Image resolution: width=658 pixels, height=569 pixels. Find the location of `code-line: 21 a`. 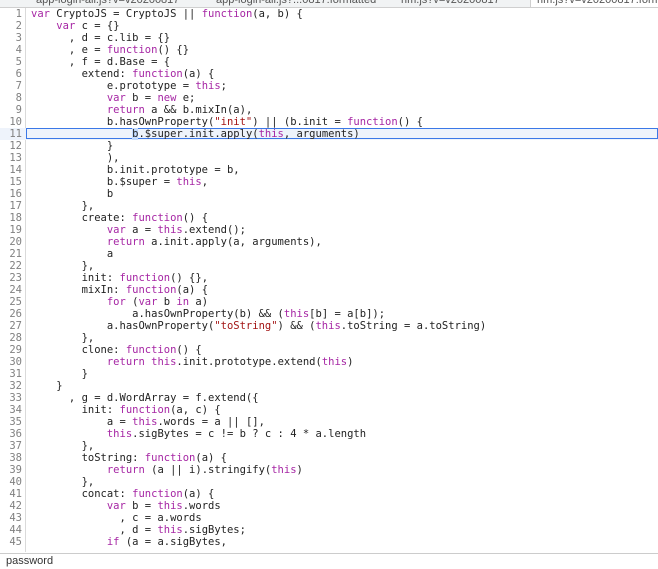

code-line: 21 a is located at coordinates (329, 254).